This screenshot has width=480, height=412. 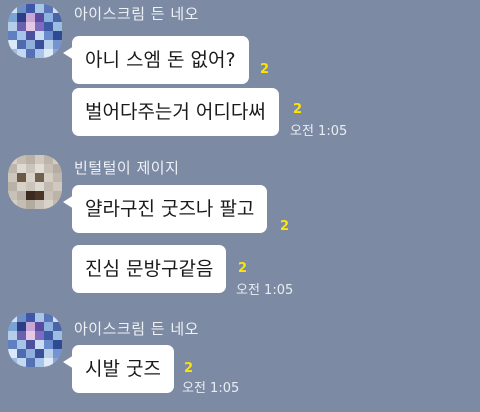 What do you see at coordinates (160, 60) in the screenshot?
I see `message-text: 아니 스엠 돈 없어?` at bounding box center [160, 60].